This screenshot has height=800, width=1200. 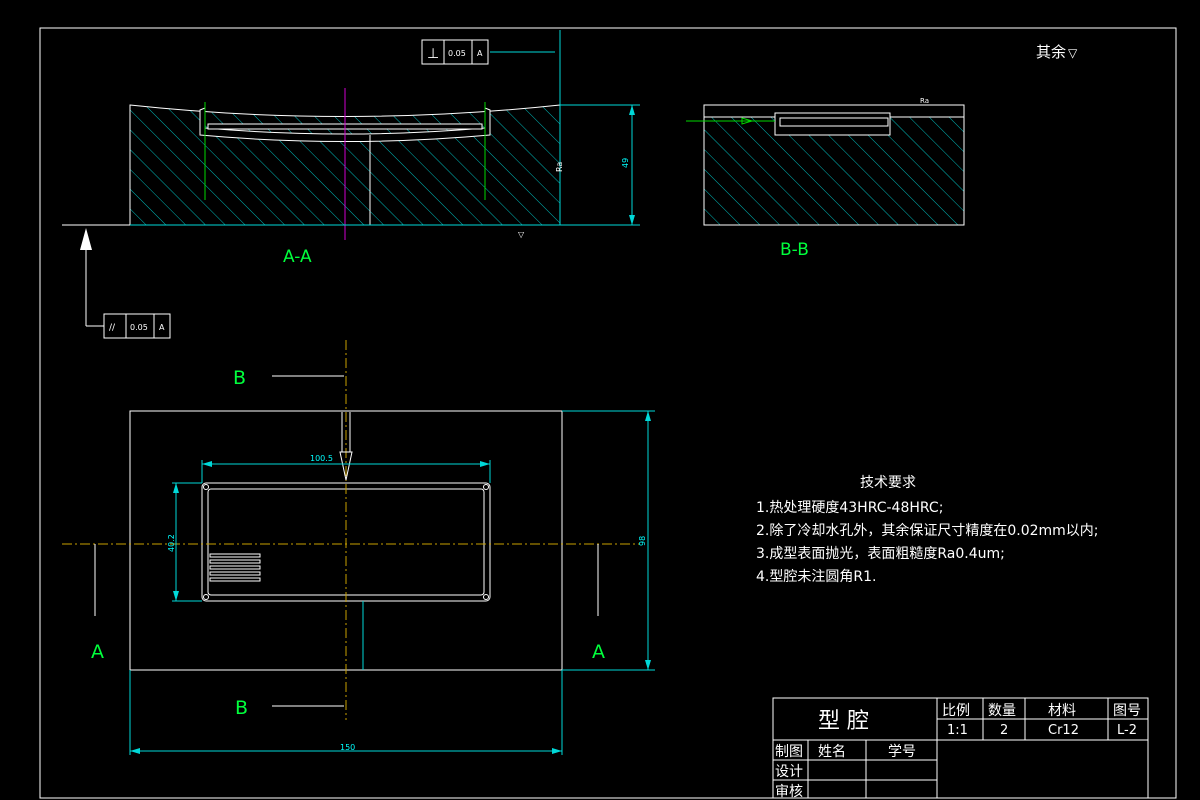 What do you see at coordinates (843, 721) in the screenshot?
I see `part-name: 型 腔` at bounding box center [843, 721].